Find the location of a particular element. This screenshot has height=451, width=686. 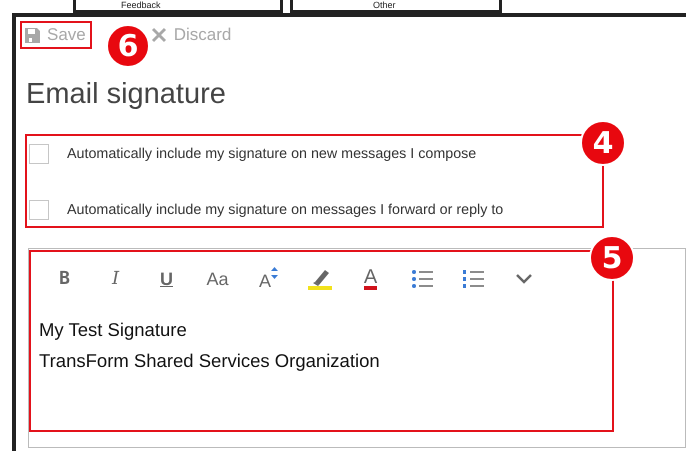

font-color-button: A is located at coordinates (371, 279).